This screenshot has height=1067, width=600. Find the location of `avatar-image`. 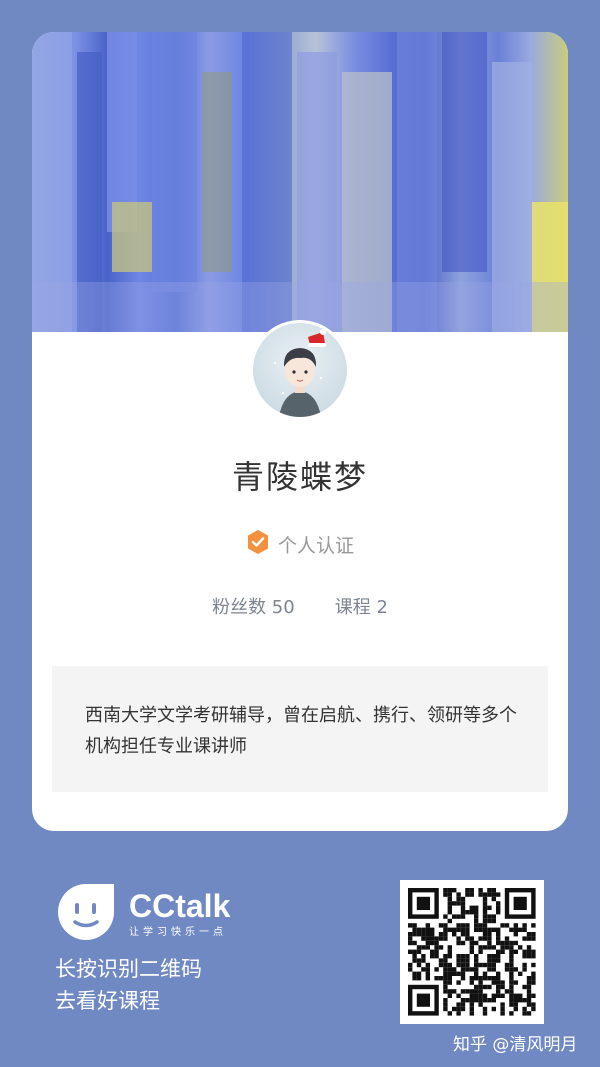

avatar-image is located at coordinates (300, 370).